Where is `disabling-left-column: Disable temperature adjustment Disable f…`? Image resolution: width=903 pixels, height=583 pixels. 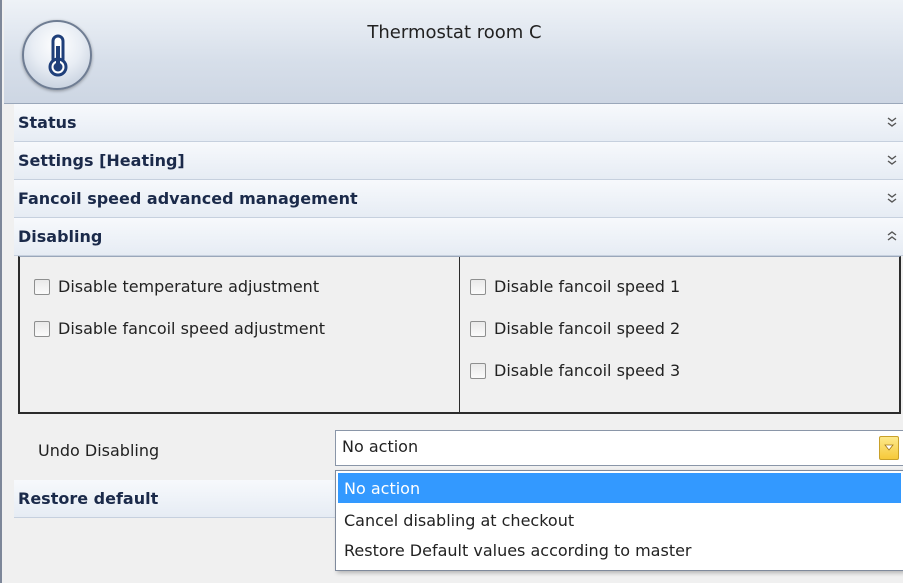 disabling-left-column: Disable temperature adjustment Disable f… is located at coordinates (240, 334).